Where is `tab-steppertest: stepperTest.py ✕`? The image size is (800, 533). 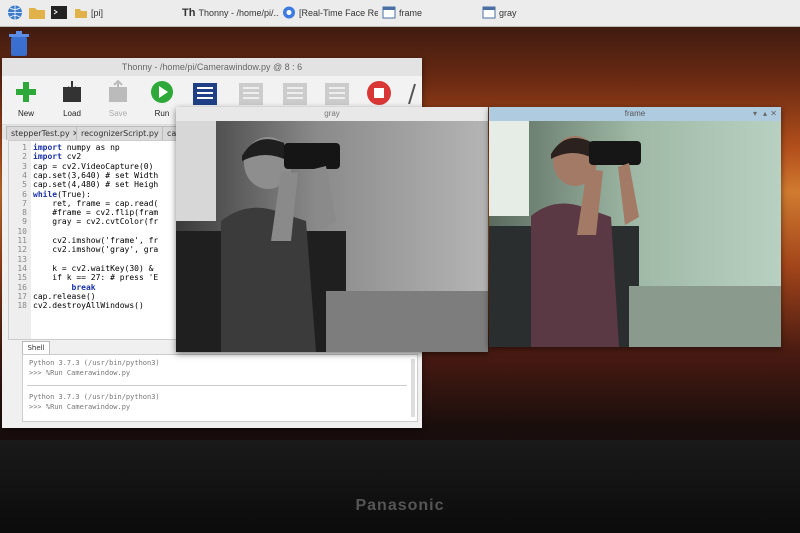 tab-steppertest: stepperTest.py ✕ is located at coordinates (43, 133).